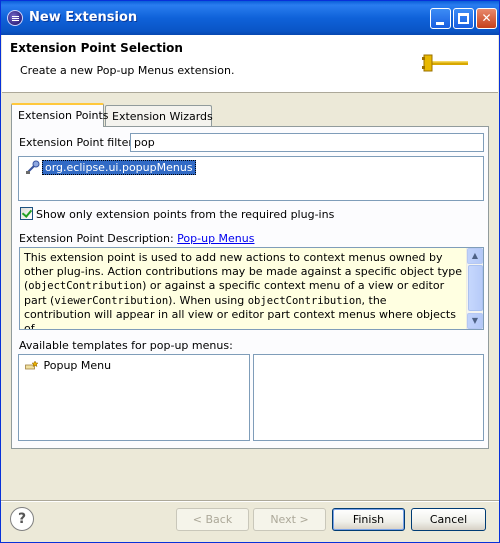 The width and height of the screenshot is (500, 543). I want to click on list-item: Popup Menu, so click(68, 365).